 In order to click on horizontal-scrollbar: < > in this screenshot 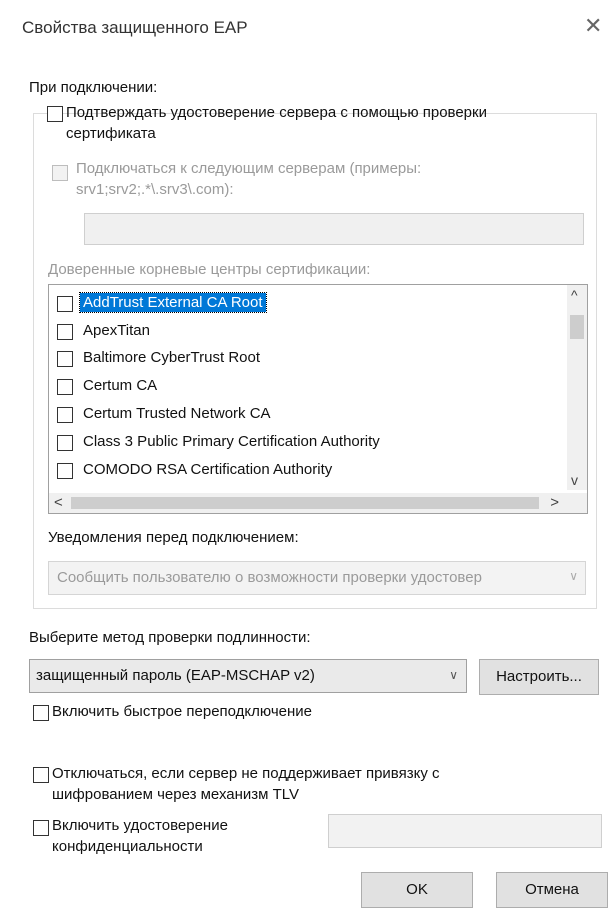, I will do `click(318, 503)`.